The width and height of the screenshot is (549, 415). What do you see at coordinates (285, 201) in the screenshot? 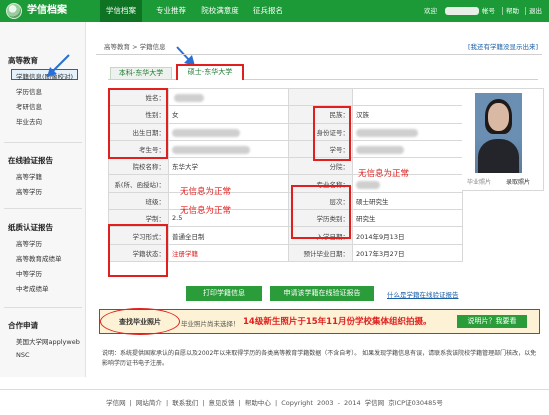
I see `table-row: 班级： 层次： 硕士研究生` at bounding box center [285, 201].